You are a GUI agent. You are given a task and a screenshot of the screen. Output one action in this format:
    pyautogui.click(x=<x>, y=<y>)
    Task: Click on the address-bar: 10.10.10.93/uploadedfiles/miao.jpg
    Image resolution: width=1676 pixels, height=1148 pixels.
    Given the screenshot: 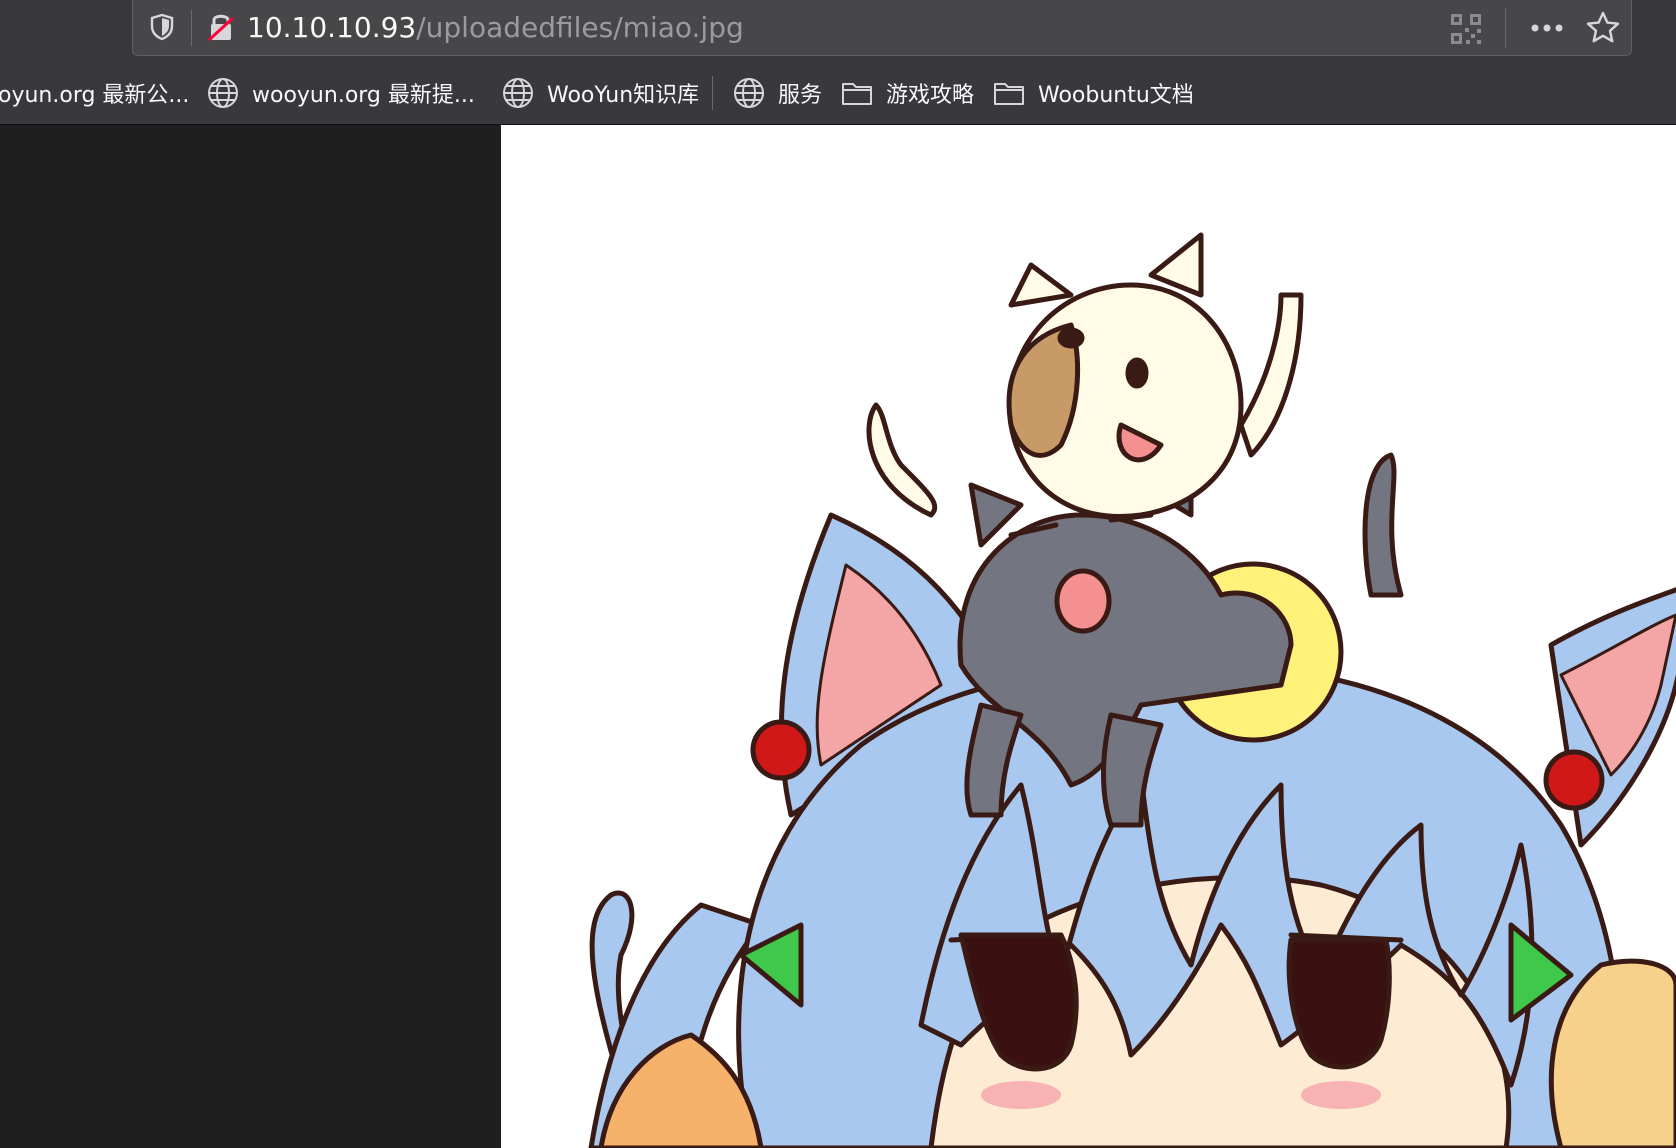 What is the action you would take?
    pyautogui.click(x=882, y=28)
    